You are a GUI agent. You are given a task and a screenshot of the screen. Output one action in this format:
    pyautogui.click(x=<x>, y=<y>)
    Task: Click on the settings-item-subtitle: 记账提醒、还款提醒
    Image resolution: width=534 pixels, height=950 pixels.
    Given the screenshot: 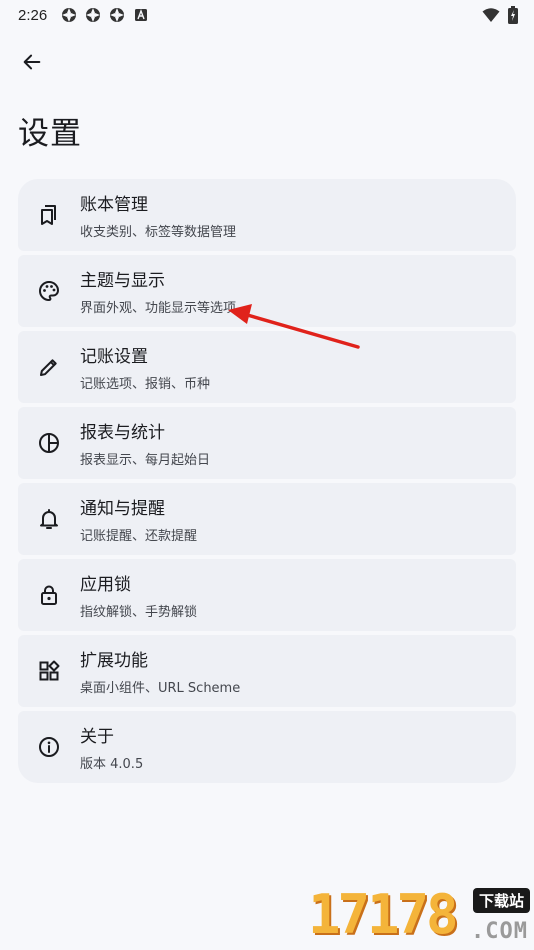 What is the action you would take?
    pyautogui.click(x=139, y=536)
    